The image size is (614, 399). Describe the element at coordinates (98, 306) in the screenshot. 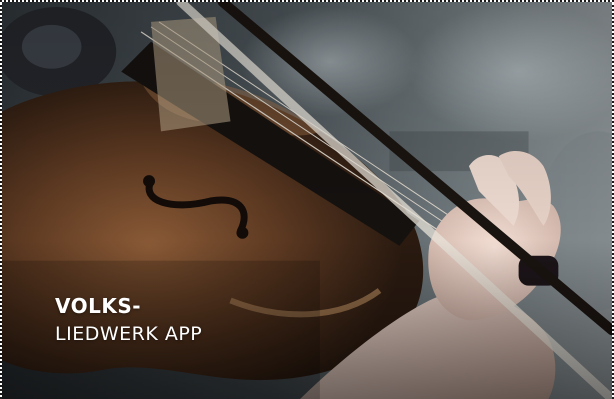

I see `app-title-line1: VOLKS-` at that location.